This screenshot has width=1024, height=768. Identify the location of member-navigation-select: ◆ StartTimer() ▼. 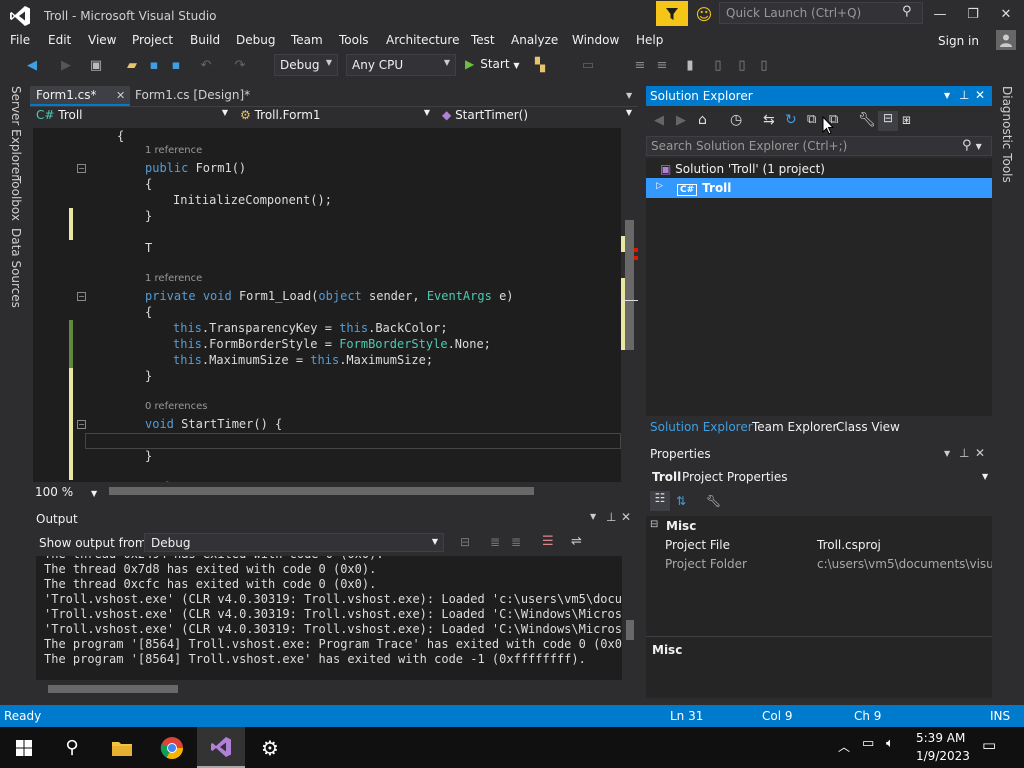
(539, 117).